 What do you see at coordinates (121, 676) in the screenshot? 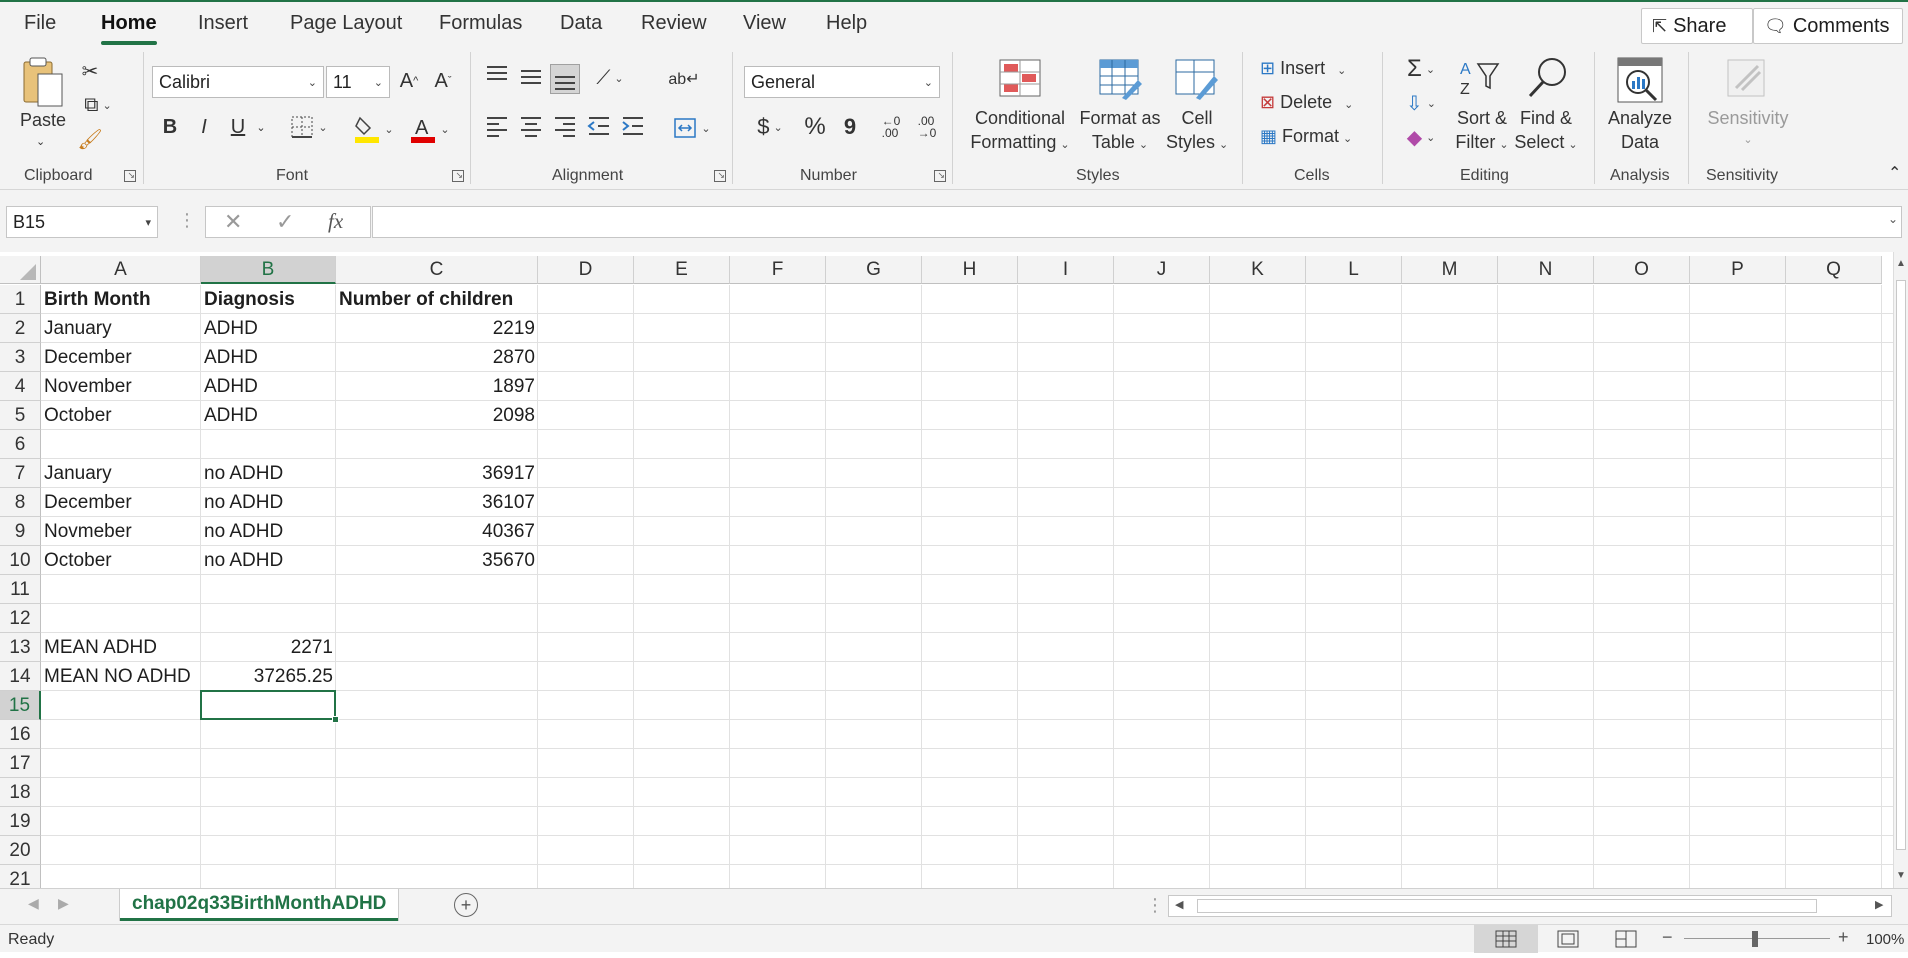
I see `cell-a14: MEAN NO ADHD` at bounding box center [121, 676].